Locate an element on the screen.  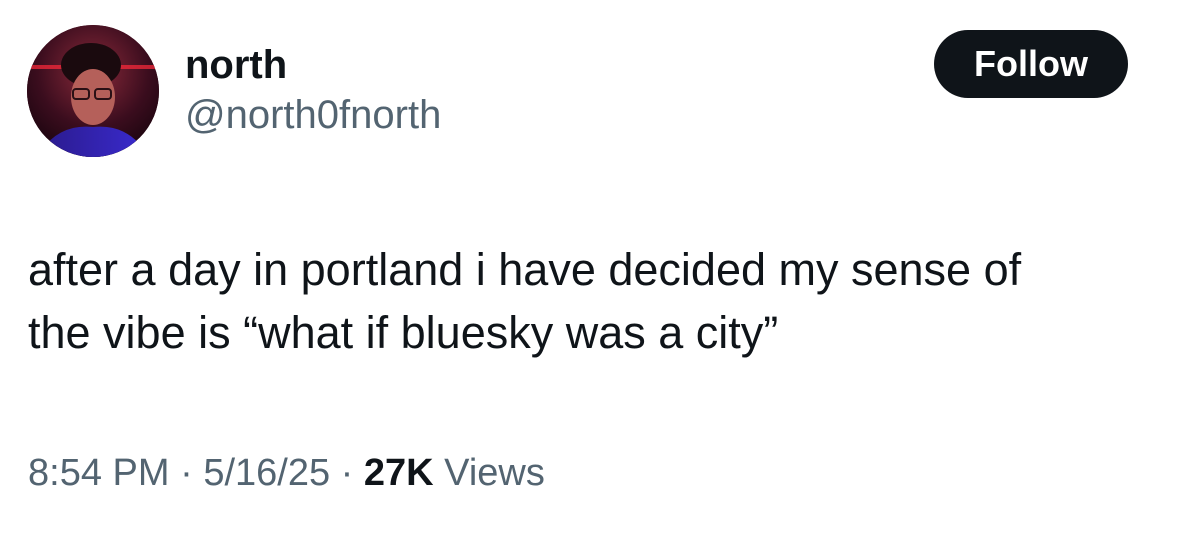
tweet-meta: 8:54 PM · 5/16/25 · 27K Views is located at coordinates (286, 473).